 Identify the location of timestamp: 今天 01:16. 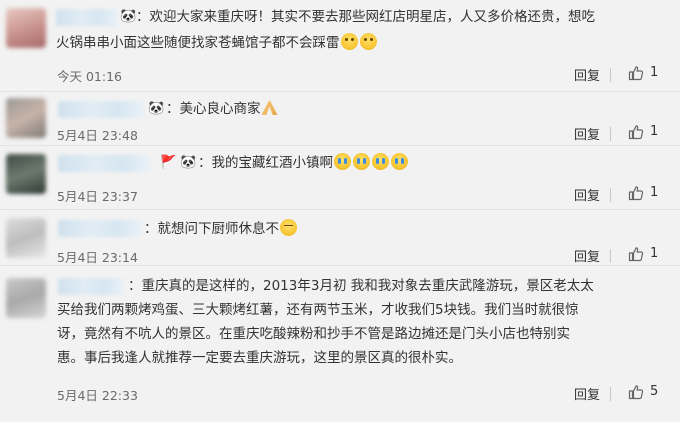
(89, 76).